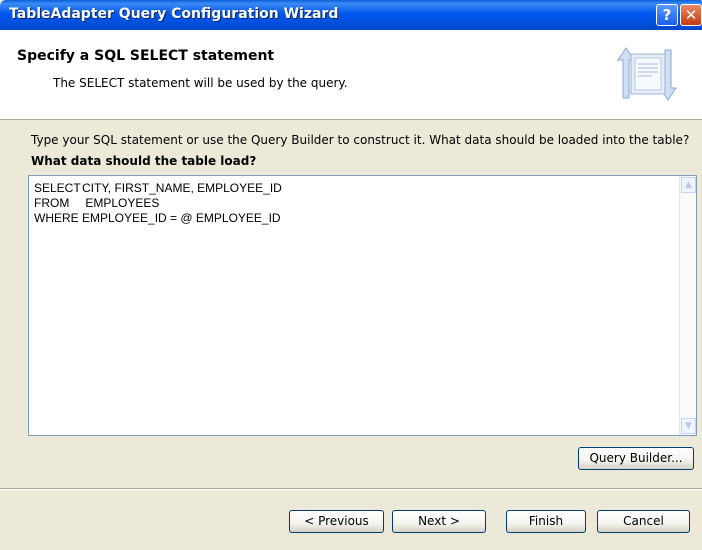 The height and width of the screenshot is (550, 702). Describe the element at coordinates (351, 489) in the screenshot. I see `footer-divider` at that location.